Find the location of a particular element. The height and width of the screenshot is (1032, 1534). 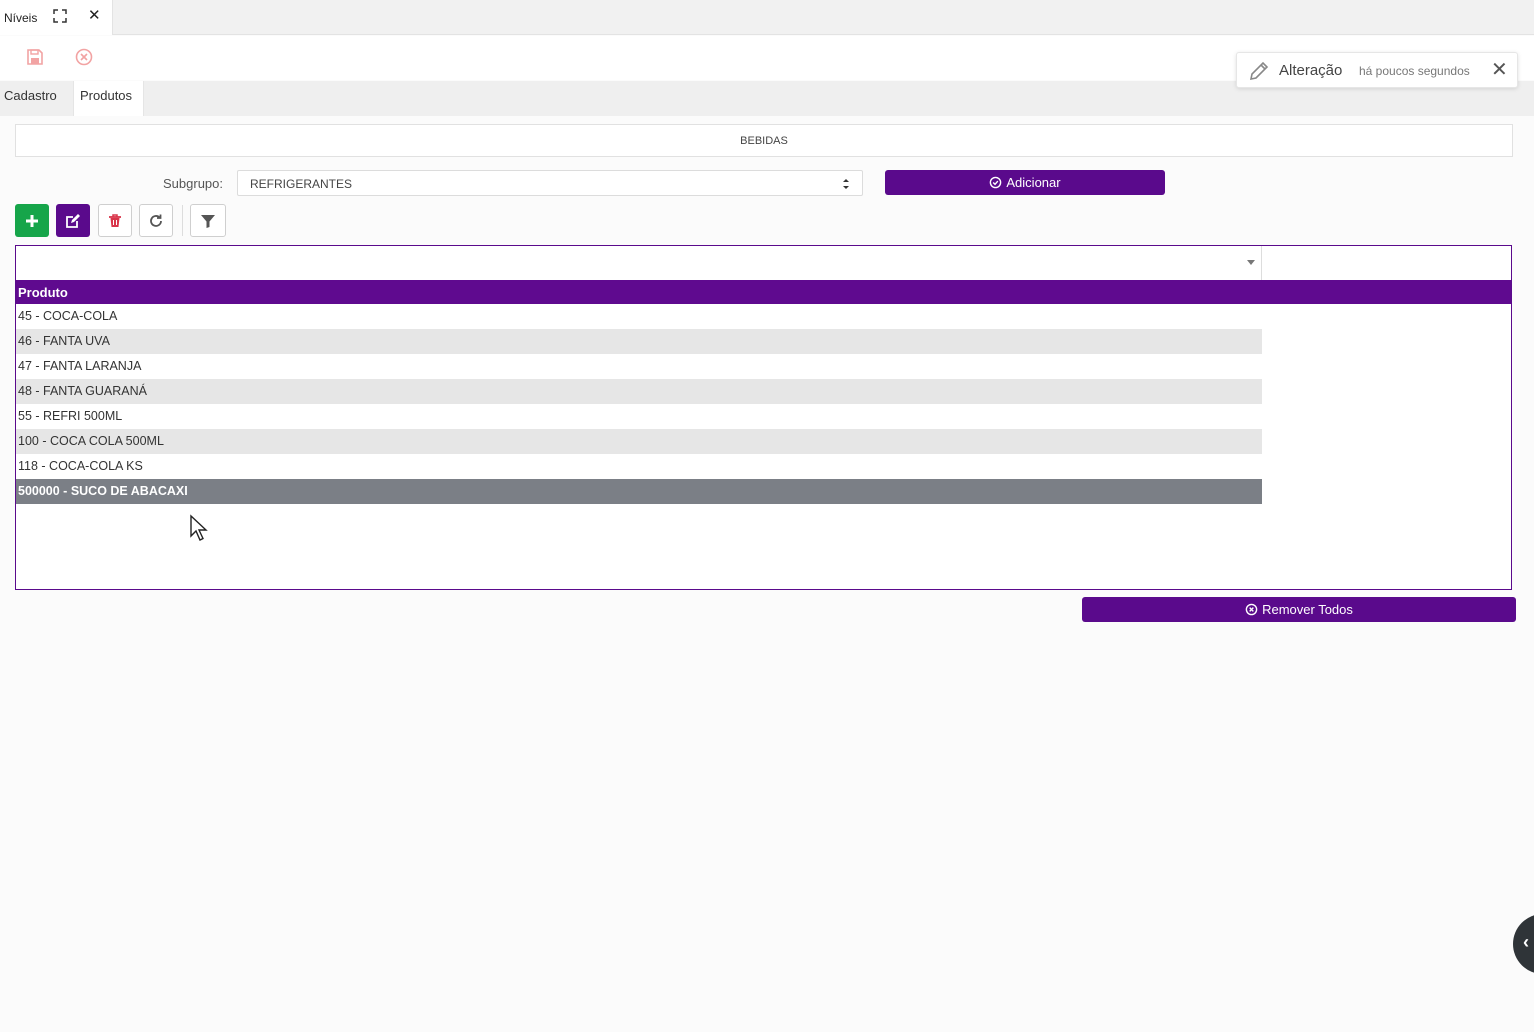

window-tab-niveis: Níveis ✕ is located at coordinates (56, 17).